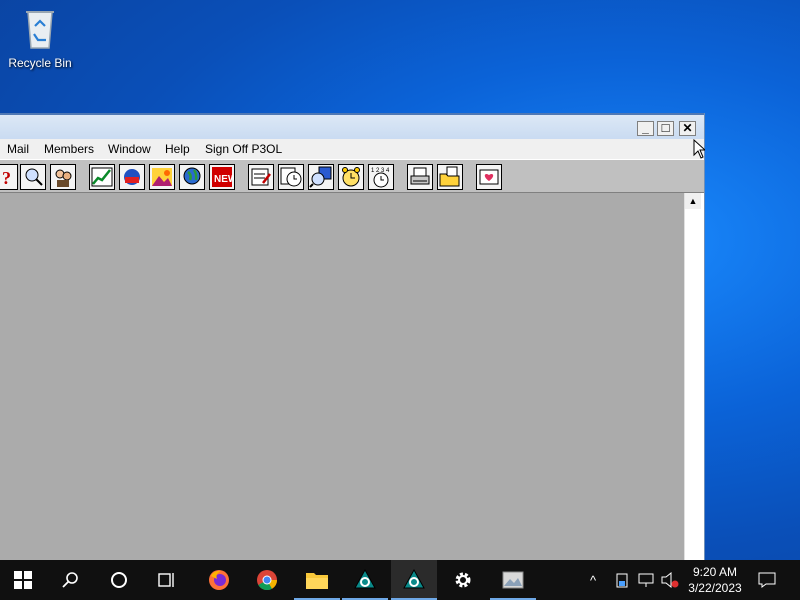 The width and height of the screenshot is (800, 600). What do you see at coordinates (700, 151) in the screenshot?
I see `mouse-cursor-icon` at bounding box center [700, 151].